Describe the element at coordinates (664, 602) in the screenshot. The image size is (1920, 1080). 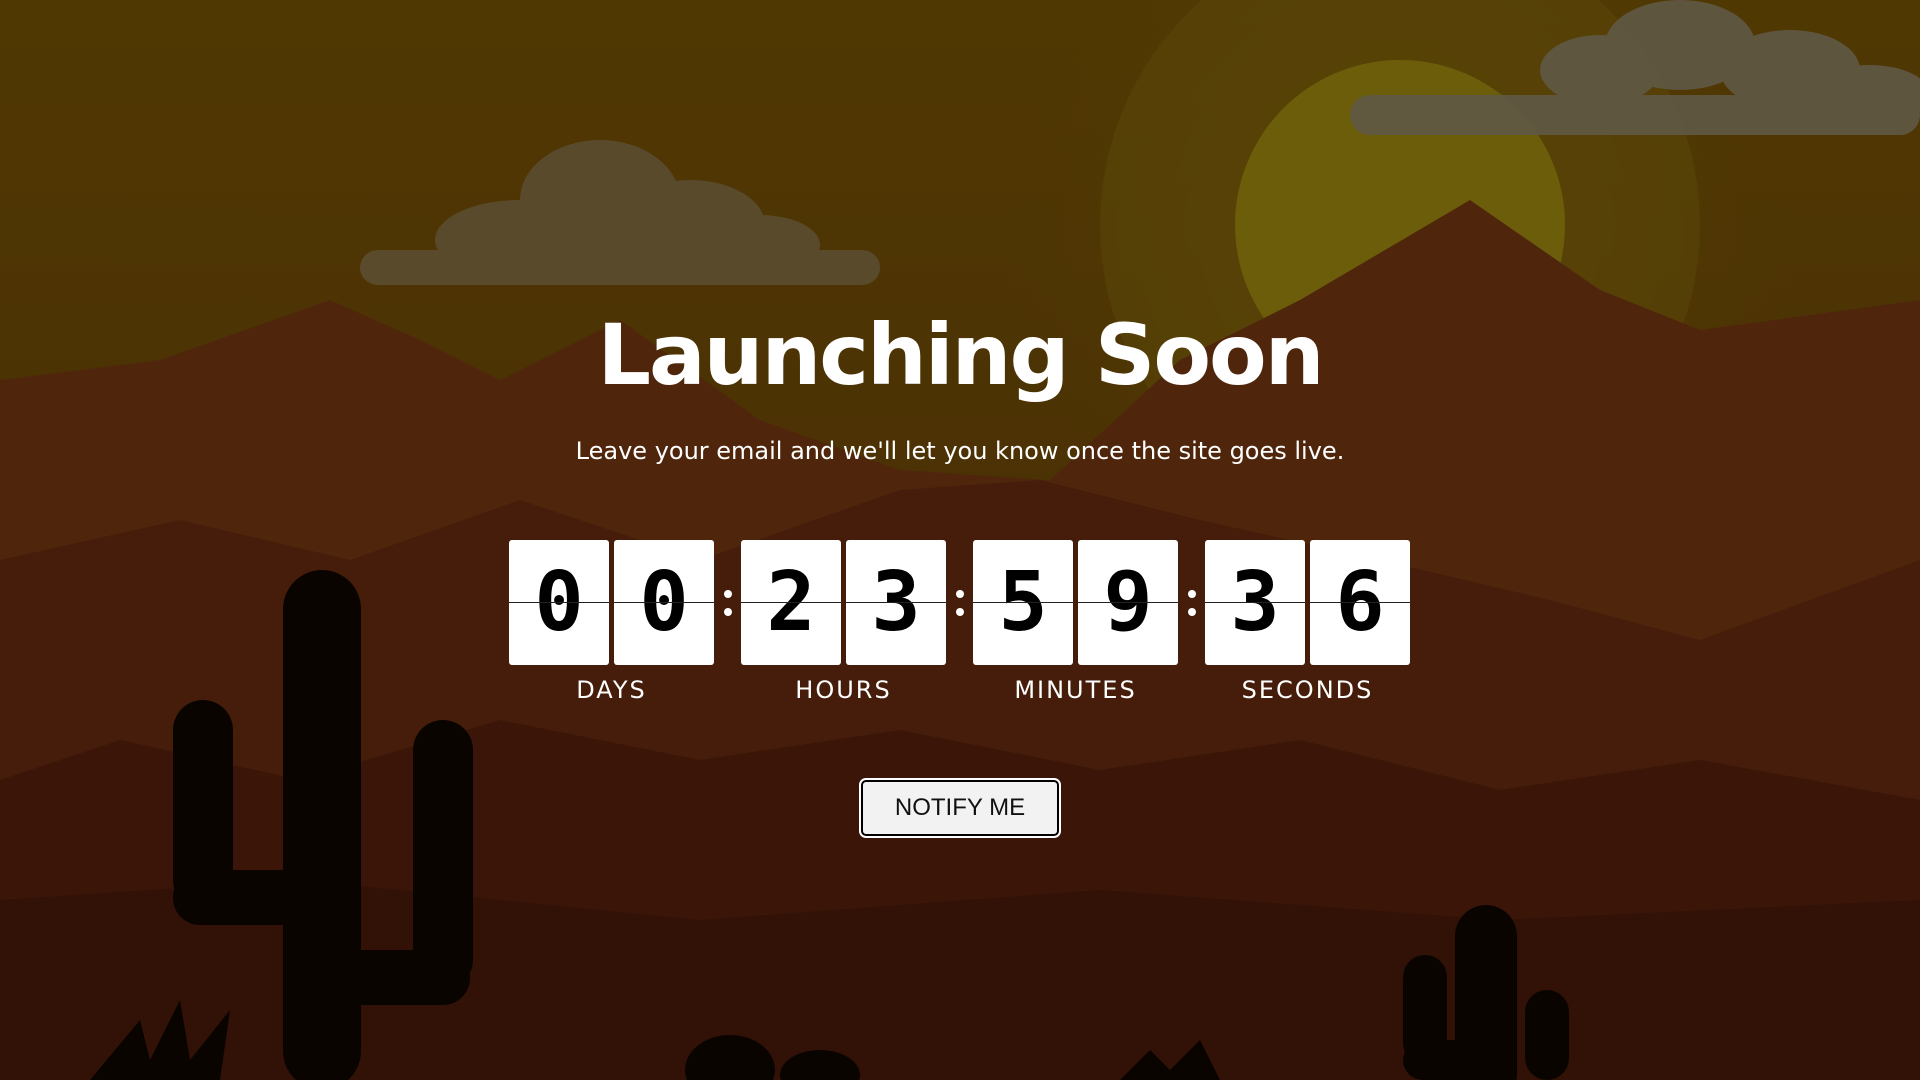
I see `days-digit-2: 0` at that location.